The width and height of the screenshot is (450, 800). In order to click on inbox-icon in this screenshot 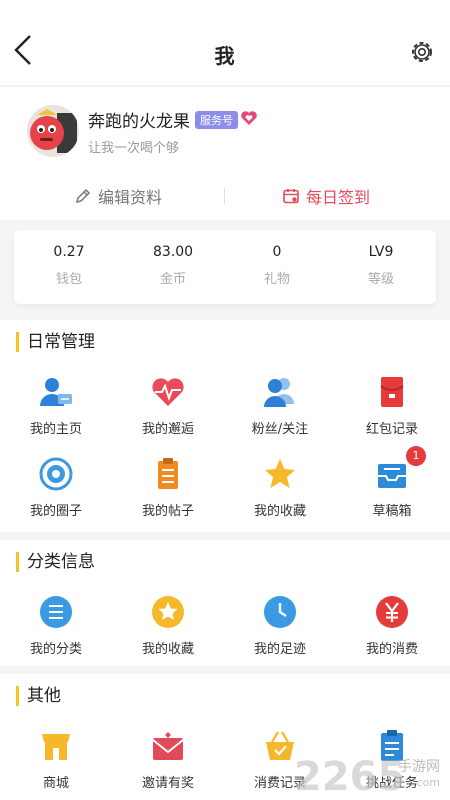, I will do `click(392, 476)`.